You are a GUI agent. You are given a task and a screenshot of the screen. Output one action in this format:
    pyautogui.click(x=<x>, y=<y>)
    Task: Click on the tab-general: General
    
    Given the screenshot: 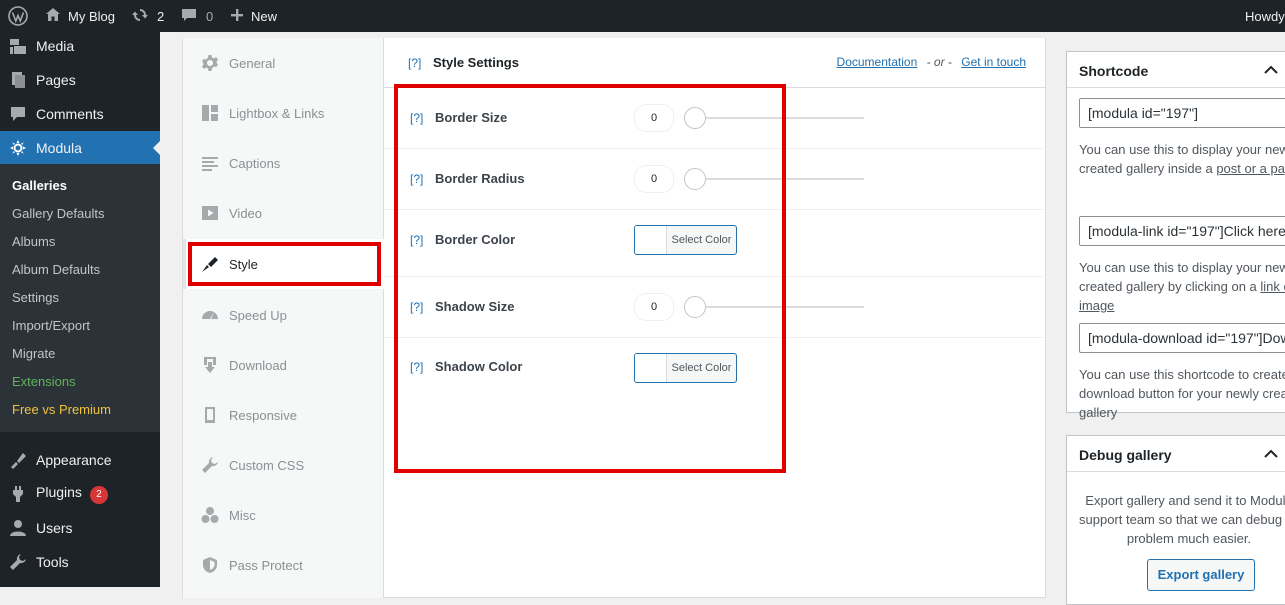 What is the action you would take?
    pyautogui.click(x=283, y=63)
    